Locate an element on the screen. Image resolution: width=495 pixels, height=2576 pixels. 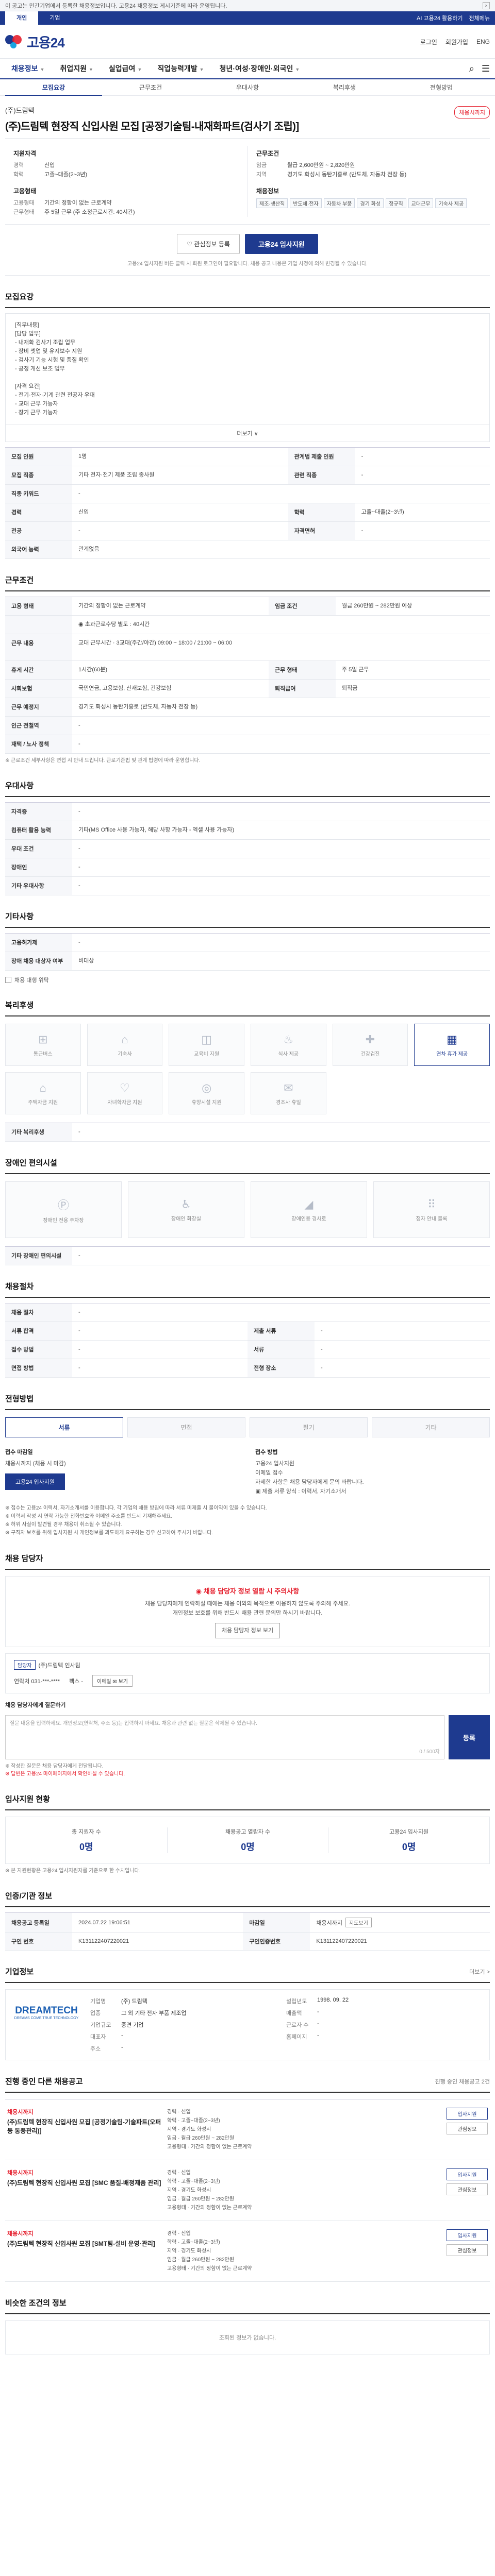
nav-item-training: 직업능력개발 ▼ is located at coordinates (180, 68).